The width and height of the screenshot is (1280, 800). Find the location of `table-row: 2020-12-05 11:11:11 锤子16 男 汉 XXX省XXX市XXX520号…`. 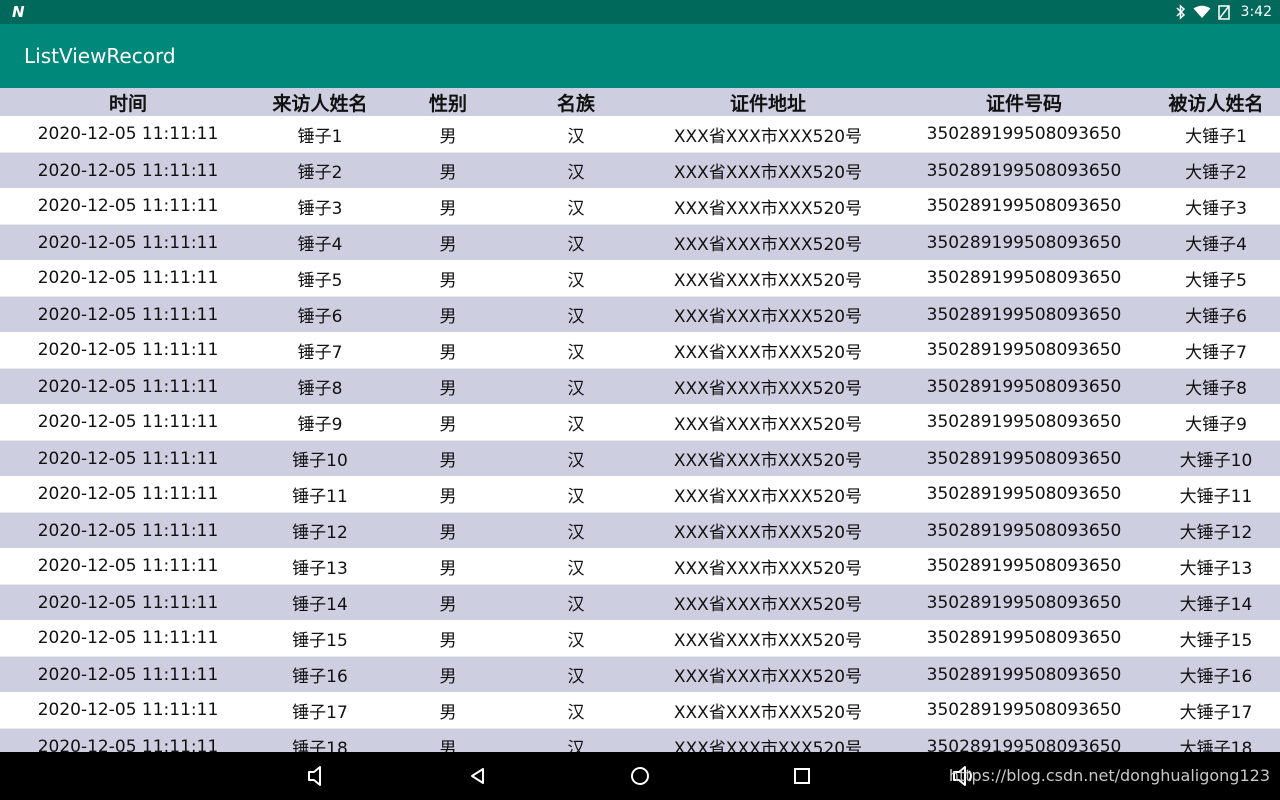

table-row: 2020-12-05 11:11:11 锤子16 男 汉 XXX省XXX市XXX520号… is located at coordinates (640, 674).